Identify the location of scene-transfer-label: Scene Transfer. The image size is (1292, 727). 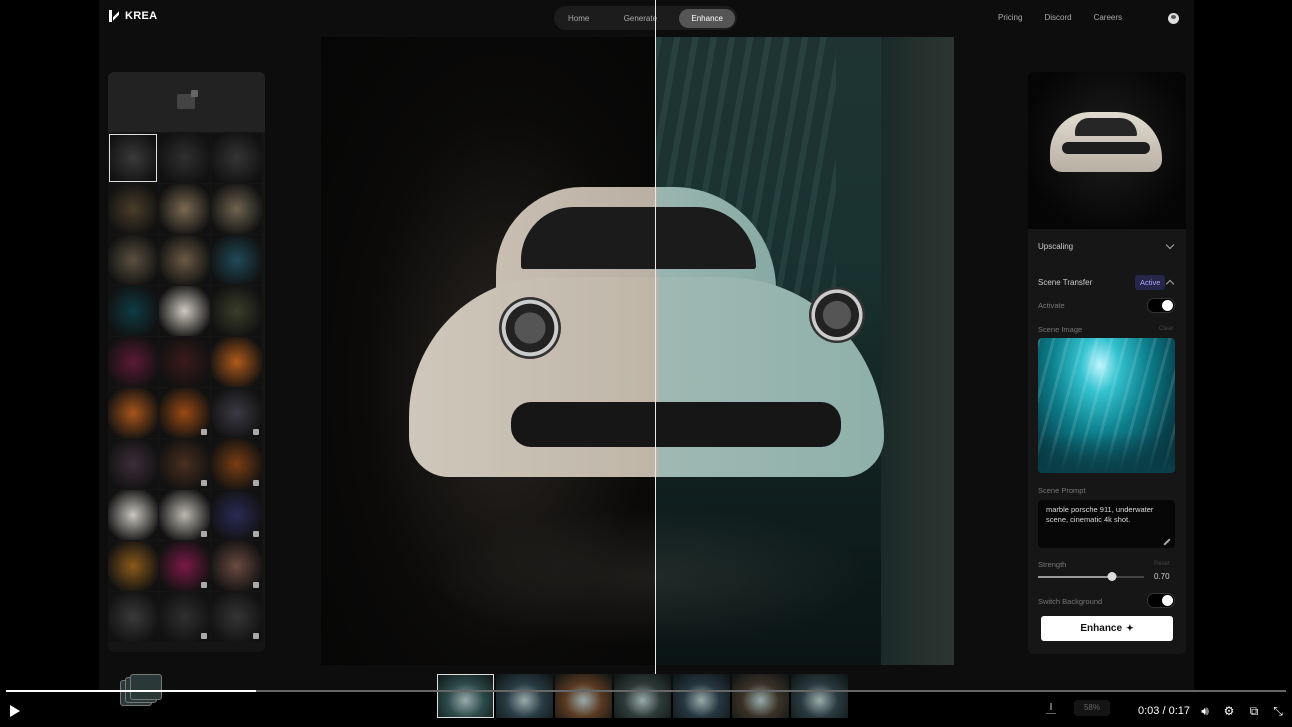
(1065, 282).